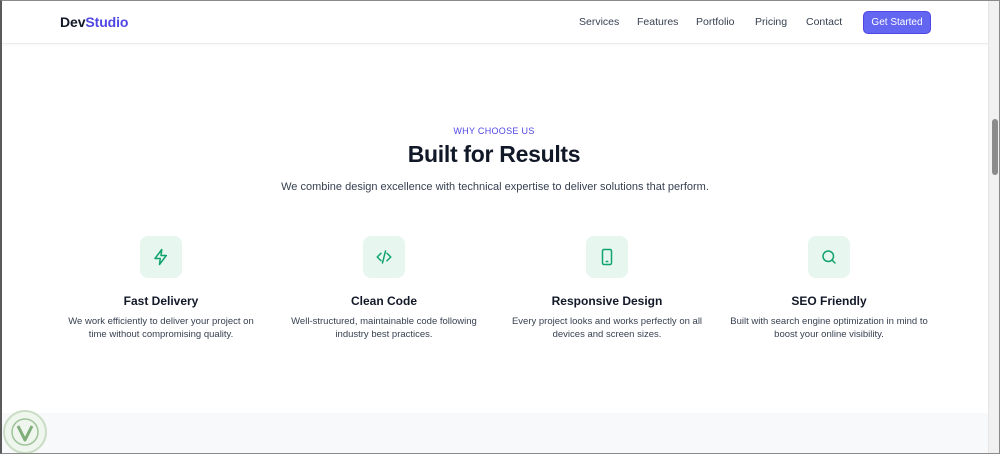  What do you see at coordinates (725, 22) in the screenshot?
I see `nav-link-portfolio: Portfolio` at bounding box center [725, 22].